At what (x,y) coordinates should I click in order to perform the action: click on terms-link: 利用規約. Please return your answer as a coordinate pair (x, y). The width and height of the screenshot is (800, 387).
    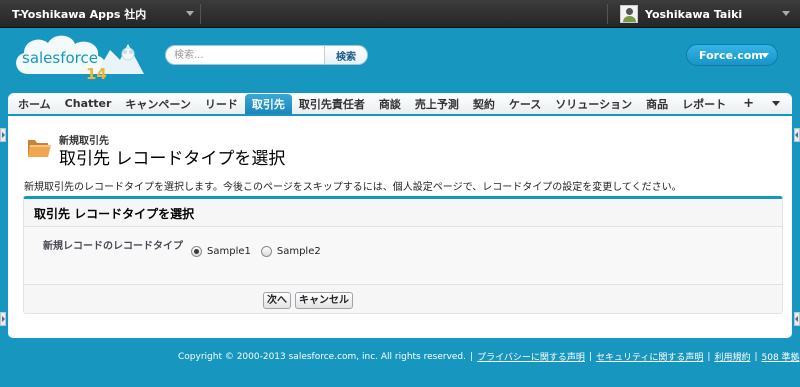
    Looking at the image, I should click on (732, 356).